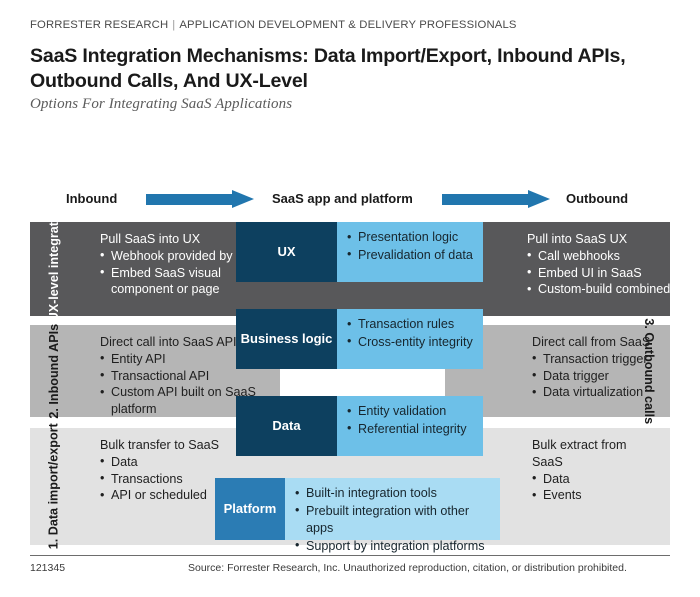 The width and height of the screenshot is (700, 597). What do you see at coordinates (411, 429) in the screenshot?
I see `list-item: Referential integrity` at bounding box center [411, 429].